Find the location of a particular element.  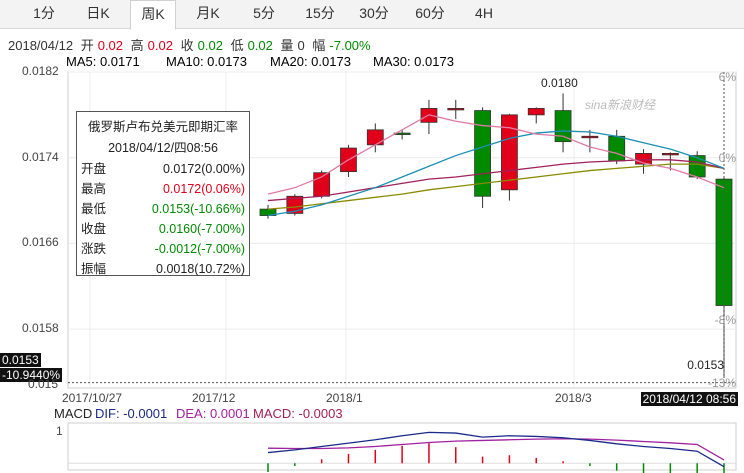

tooltip-key: 涨跌 is located at coordinates (94, 249).